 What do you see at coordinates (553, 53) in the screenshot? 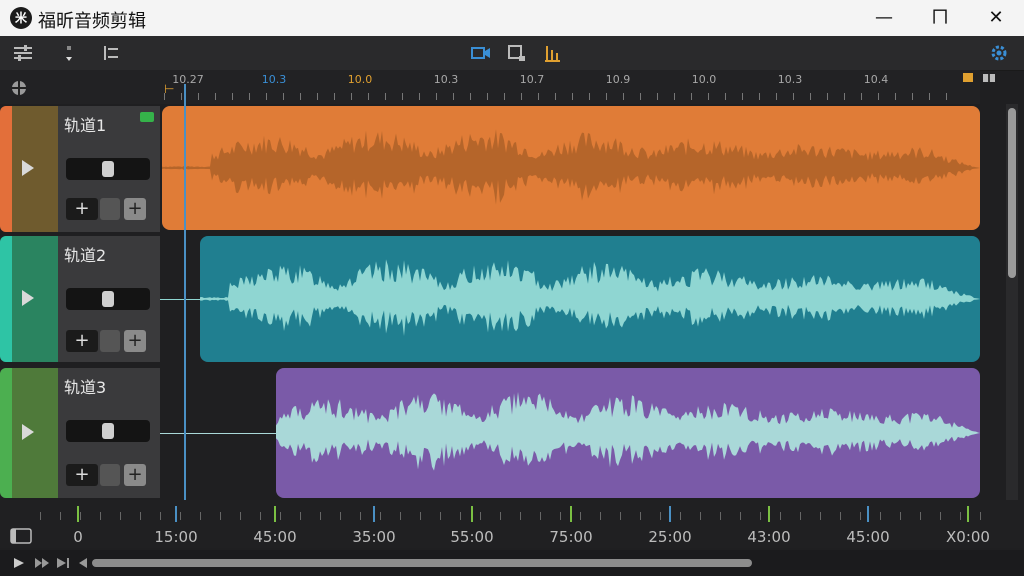
I see `bars-icon` at bounding box center [553, 53].